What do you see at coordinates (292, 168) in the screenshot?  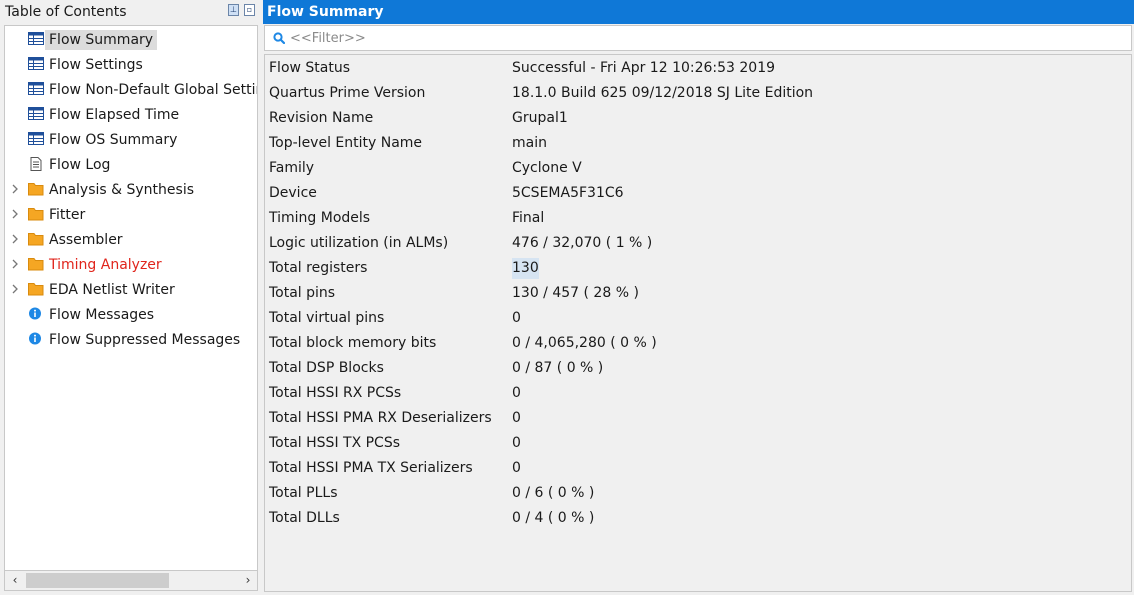 I see `row-key: Family` at bounding box center [292, 168].